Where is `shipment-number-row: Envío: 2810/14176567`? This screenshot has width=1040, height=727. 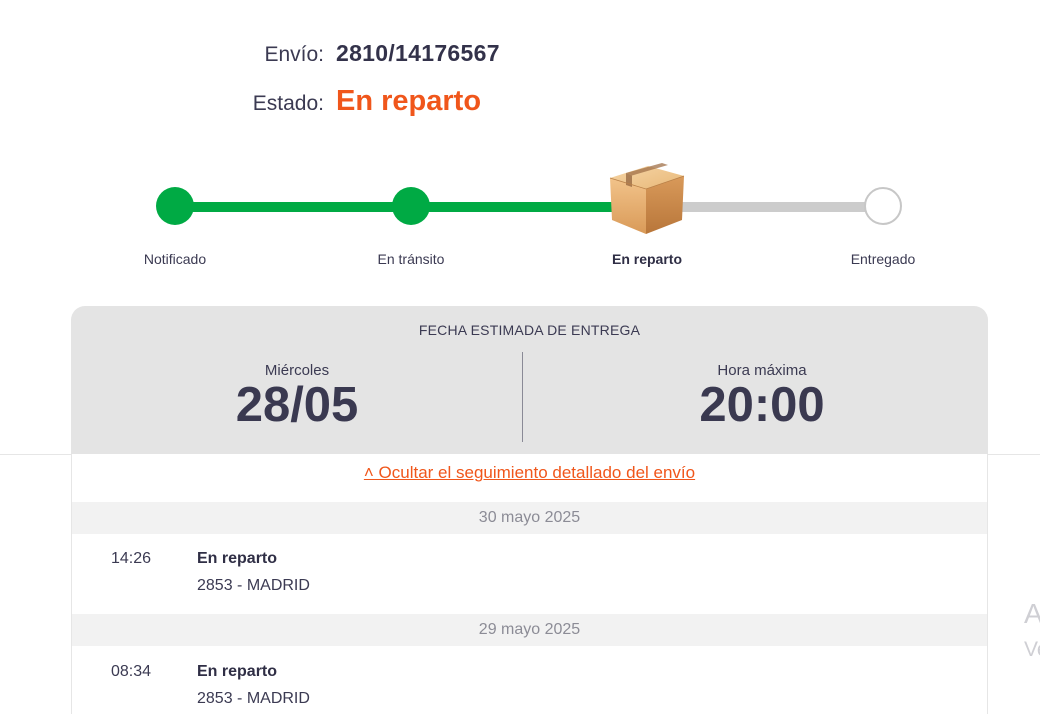
shipment-number-row: Envío: 2810/14176567 is located at coordinates (270, 53).